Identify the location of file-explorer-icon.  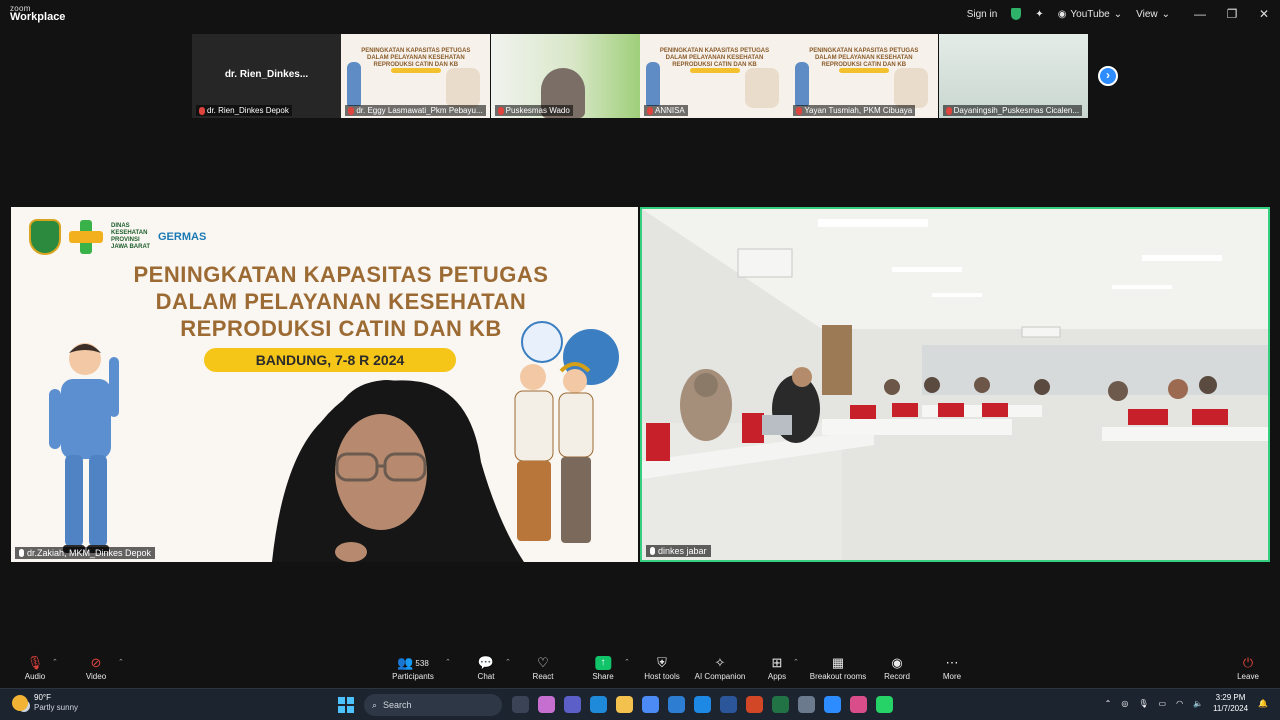
(624, 704).